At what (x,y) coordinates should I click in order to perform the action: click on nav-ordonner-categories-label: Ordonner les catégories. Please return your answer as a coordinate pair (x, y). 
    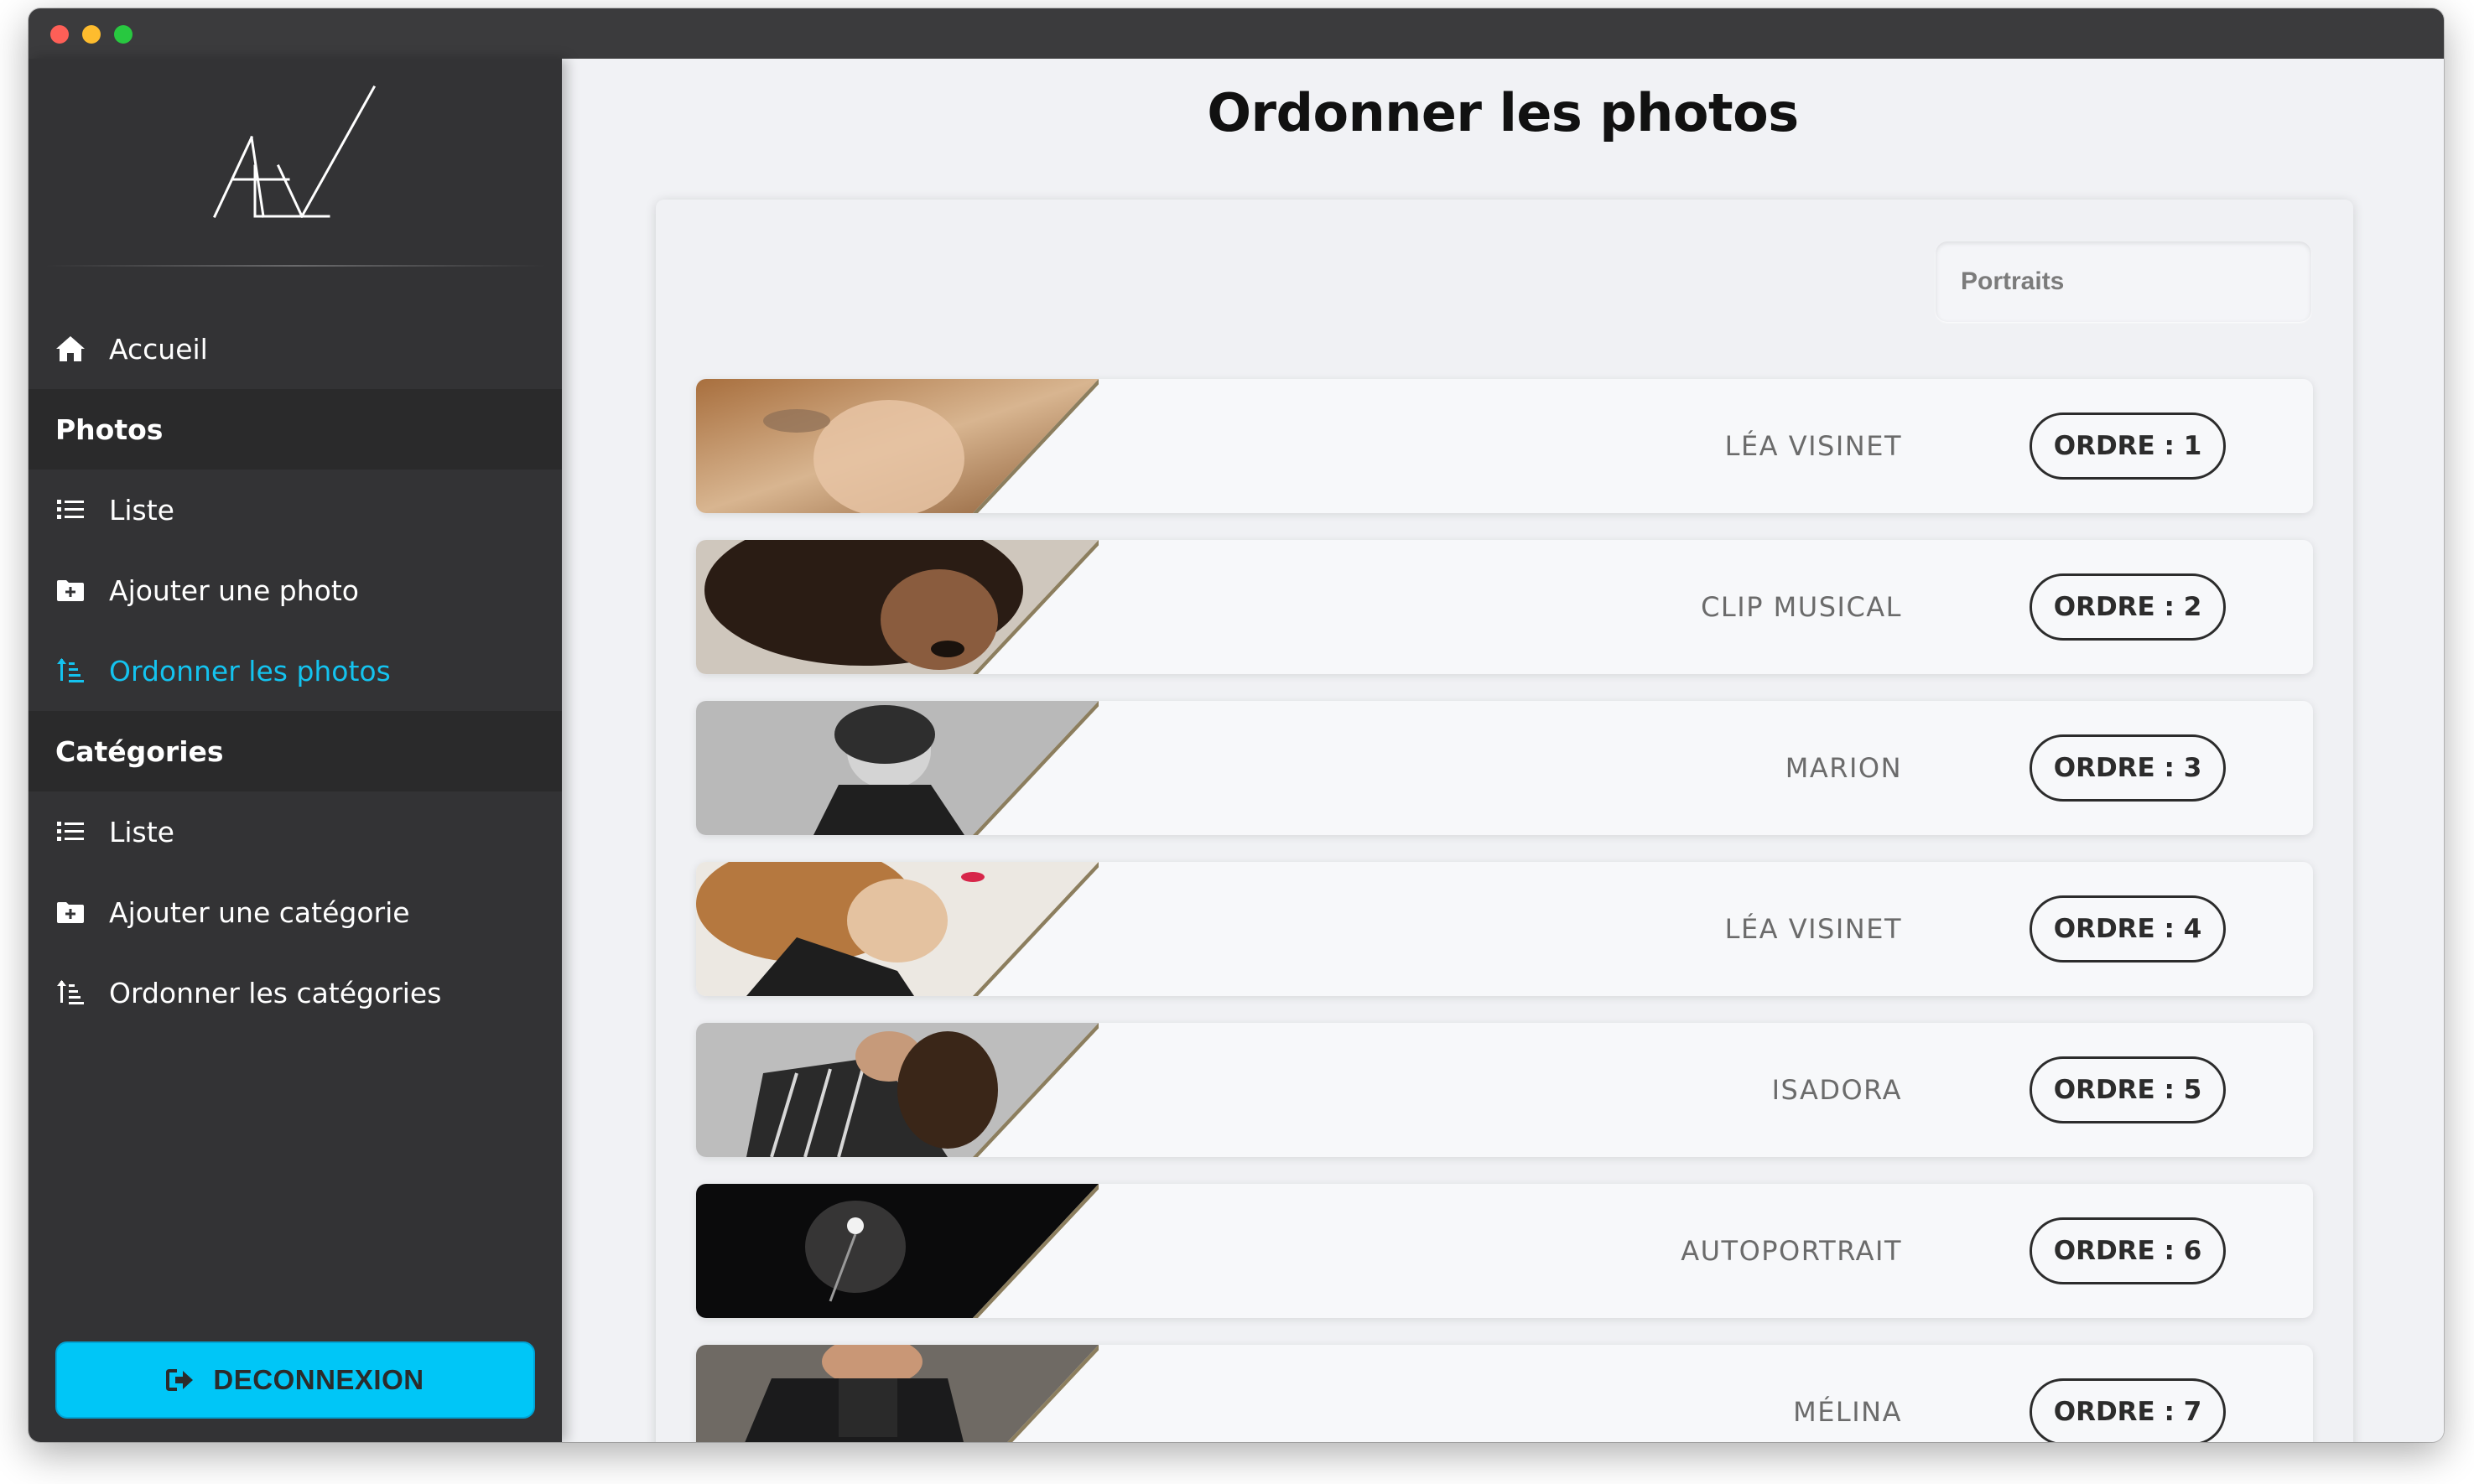
    Looking at the image, I should click on (275, 992).